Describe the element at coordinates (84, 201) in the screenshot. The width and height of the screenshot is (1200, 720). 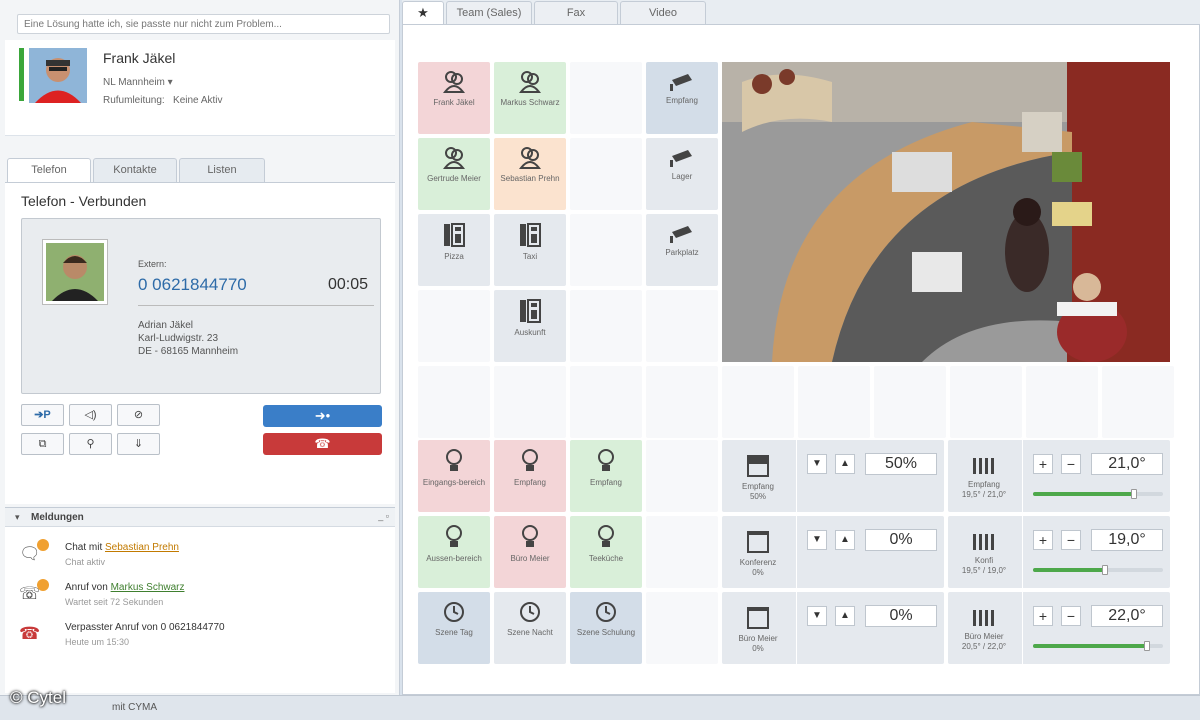
I see `phone-status: Telefon - Verbunden` at that location.